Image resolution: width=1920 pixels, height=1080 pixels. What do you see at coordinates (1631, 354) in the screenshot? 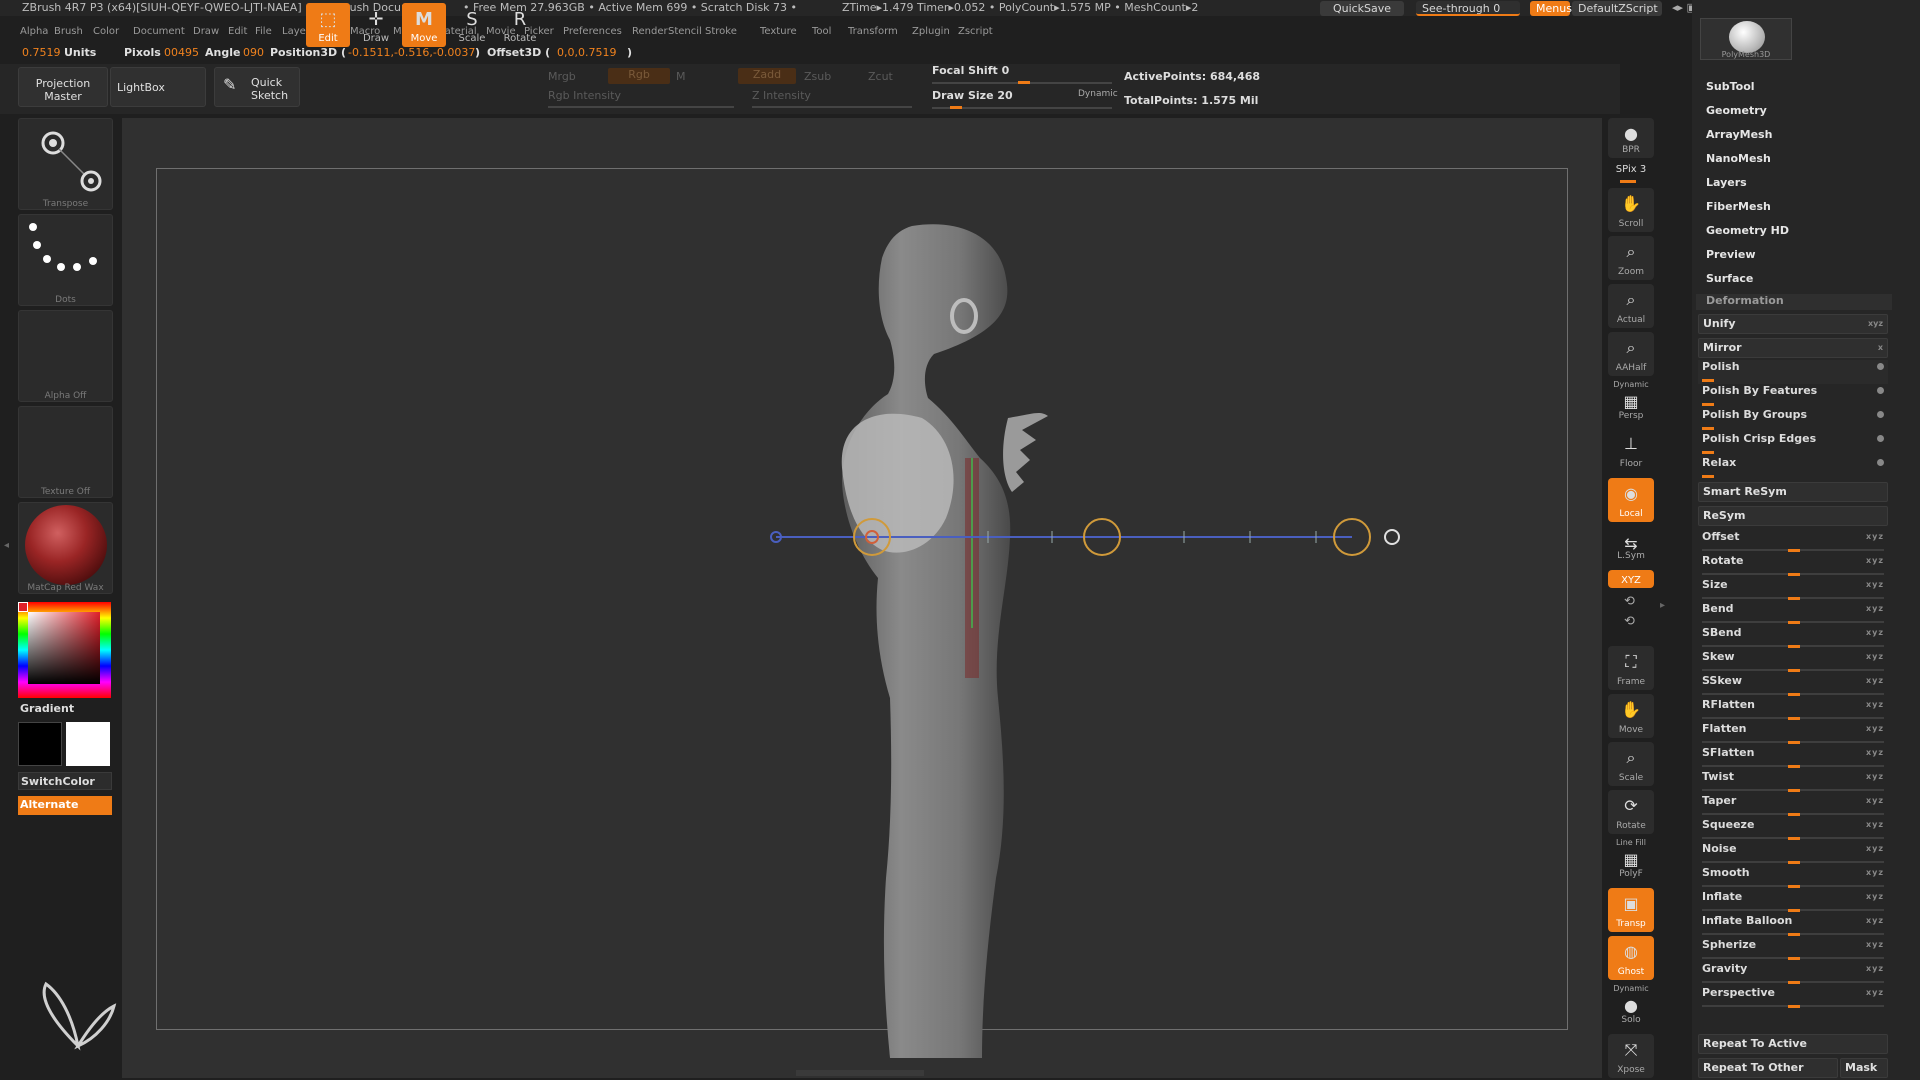
I see `aahalf-button: ⌕ AAHalf` at bounding box center [1631, 354].